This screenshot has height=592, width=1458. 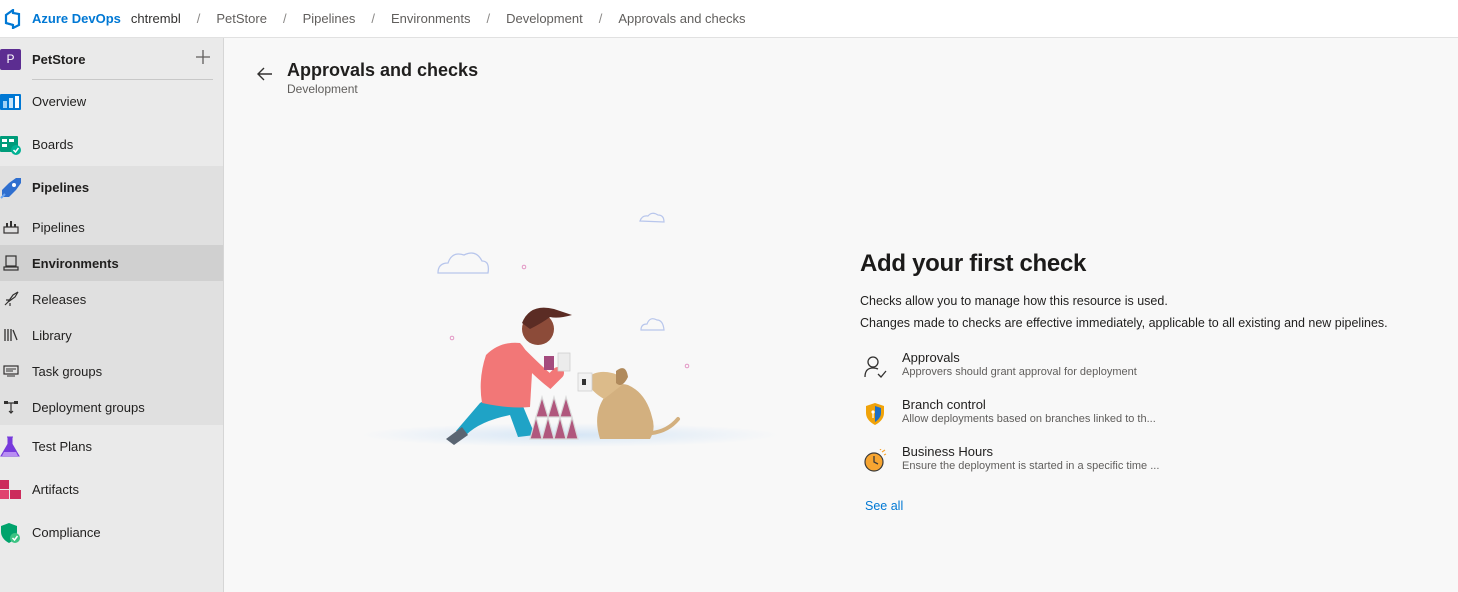 I want to click on artifacts-icon, so click(x=11, y=490).